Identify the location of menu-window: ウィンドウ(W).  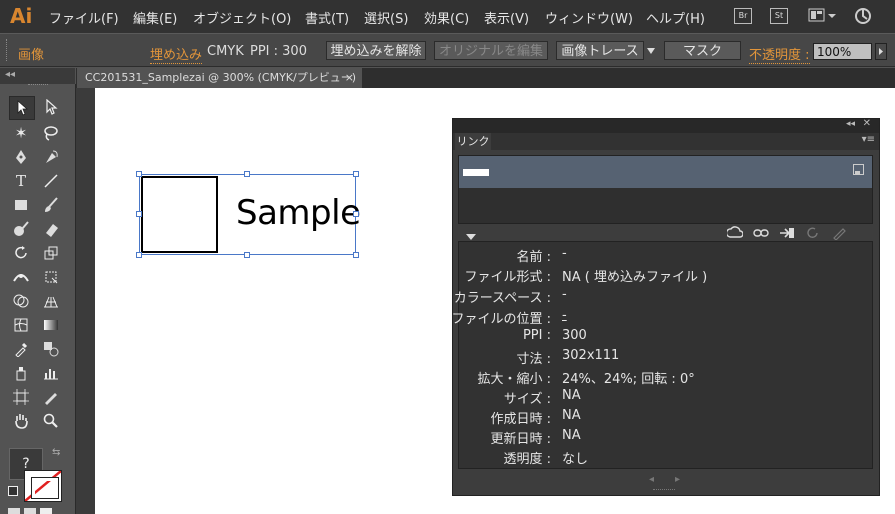
(589, 17).